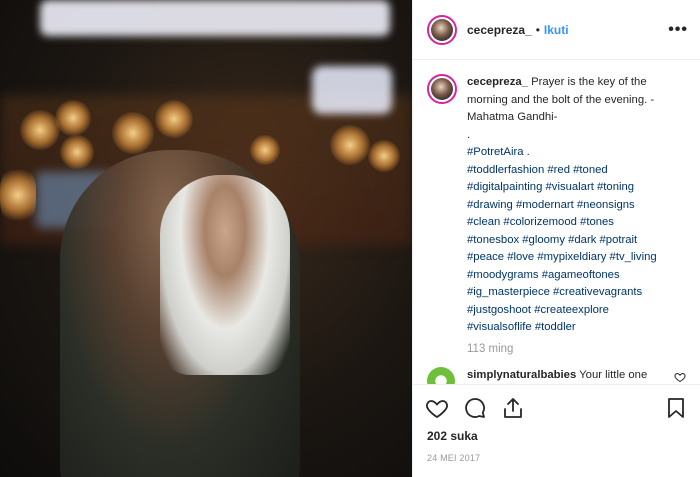  I want to click on hashtag-line: #PotretAira ., so click(576, 153).